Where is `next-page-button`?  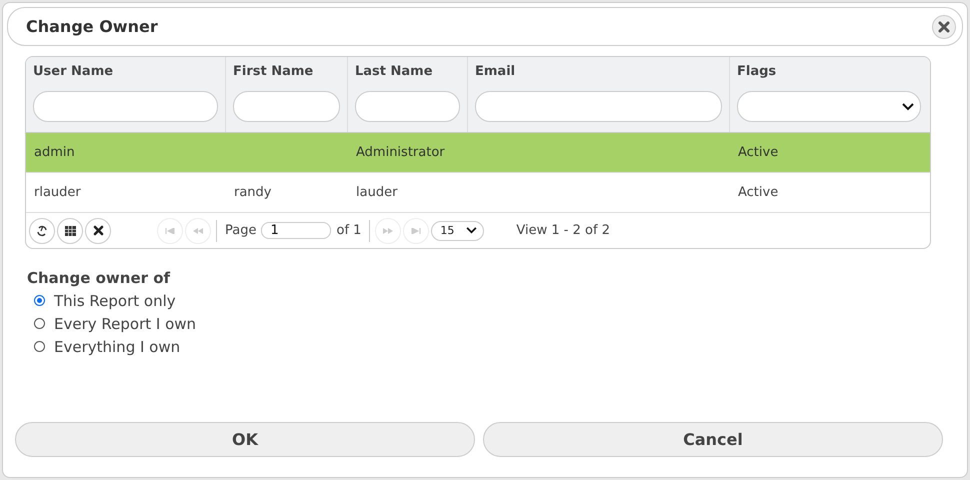
next-page-button is located at coordinates (388, 231).